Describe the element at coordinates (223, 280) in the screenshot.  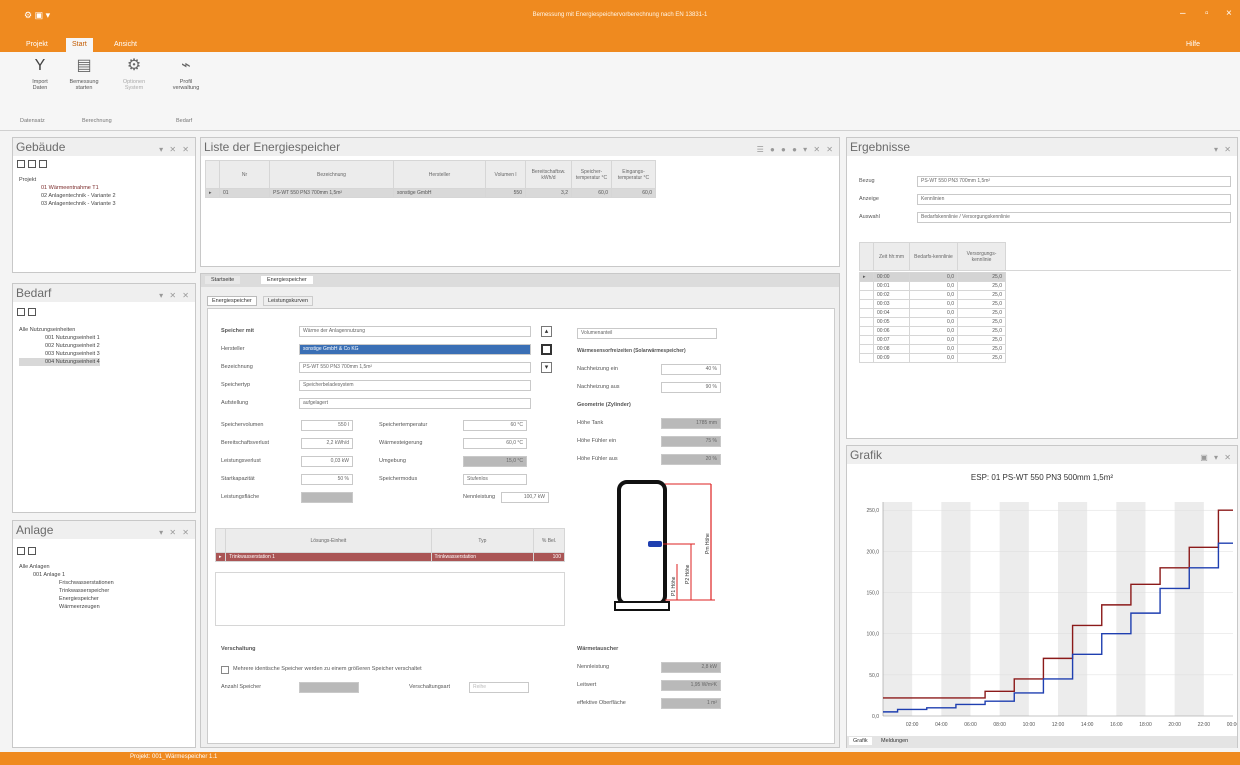
I see `tab-startseite: Startseite` at that location.